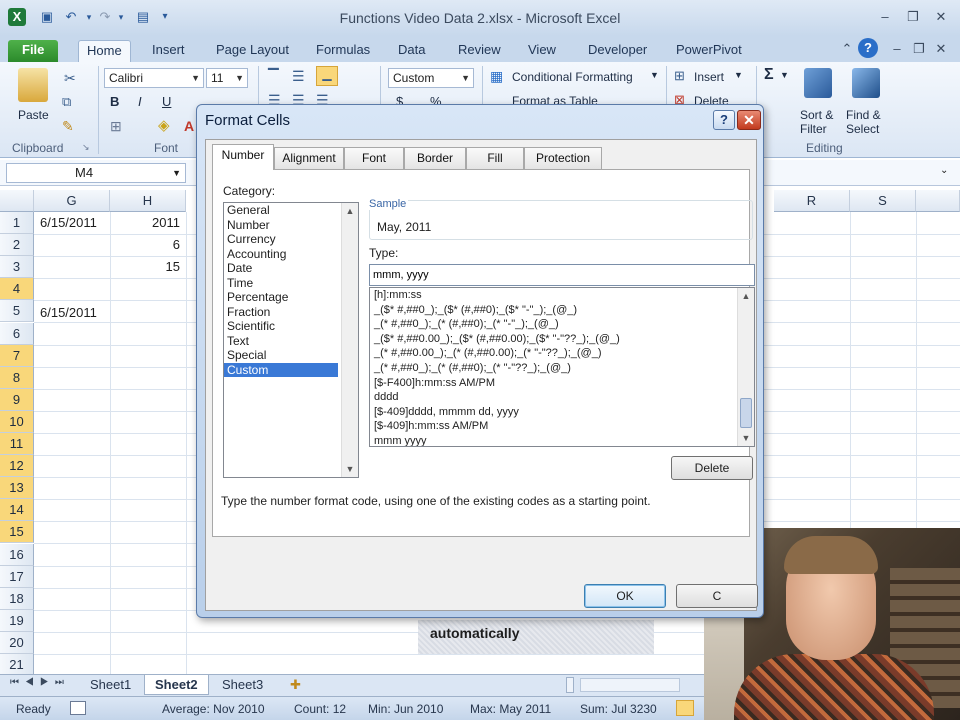 The width and height of the screenshot is (960, 720). Describe the element at coordinates (17, 245) in the screenshot. I see `row-header: 2` at that location.